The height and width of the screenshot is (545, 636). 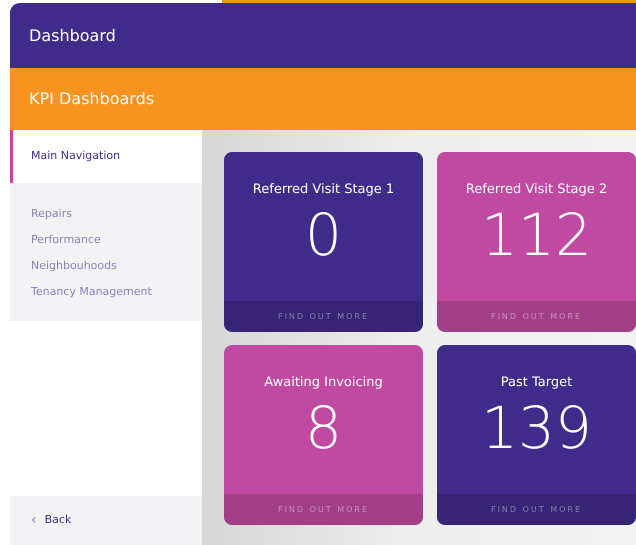 I want to click on card-title: Referred Visit Stage 1, so click(x=323, y=190).